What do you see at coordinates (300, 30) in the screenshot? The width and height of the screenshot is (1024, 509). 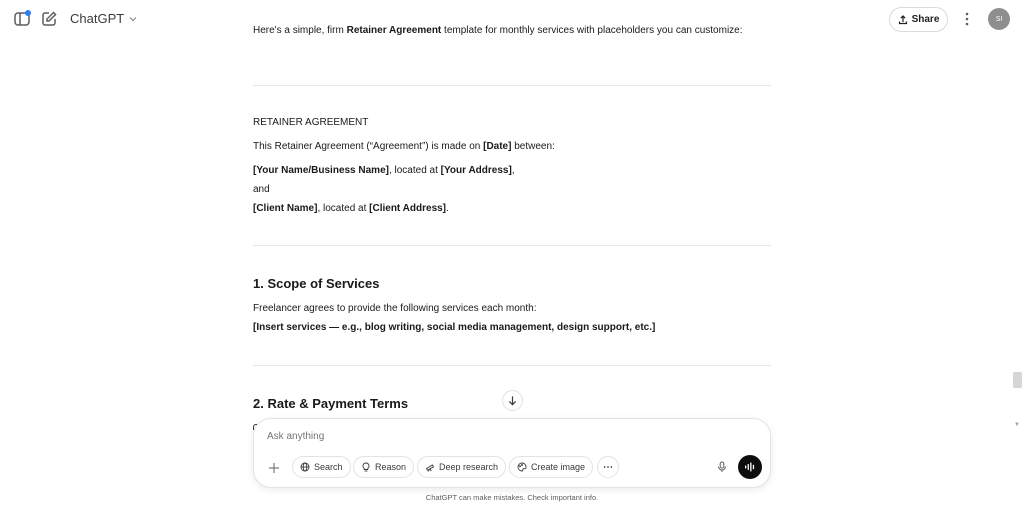 I see `intro-prefix: Here's a simple, firm` at bounding box center [300, 30].